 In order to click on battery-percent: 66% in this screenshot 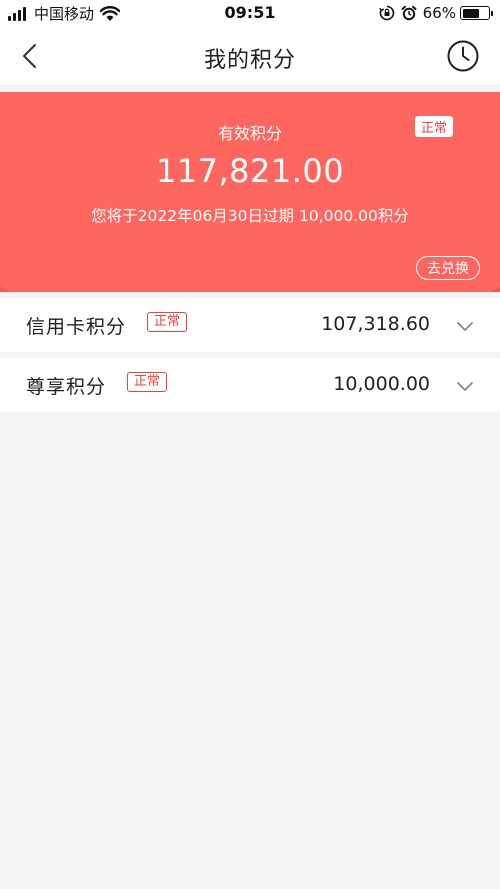, I will do `click(439, 13)`.